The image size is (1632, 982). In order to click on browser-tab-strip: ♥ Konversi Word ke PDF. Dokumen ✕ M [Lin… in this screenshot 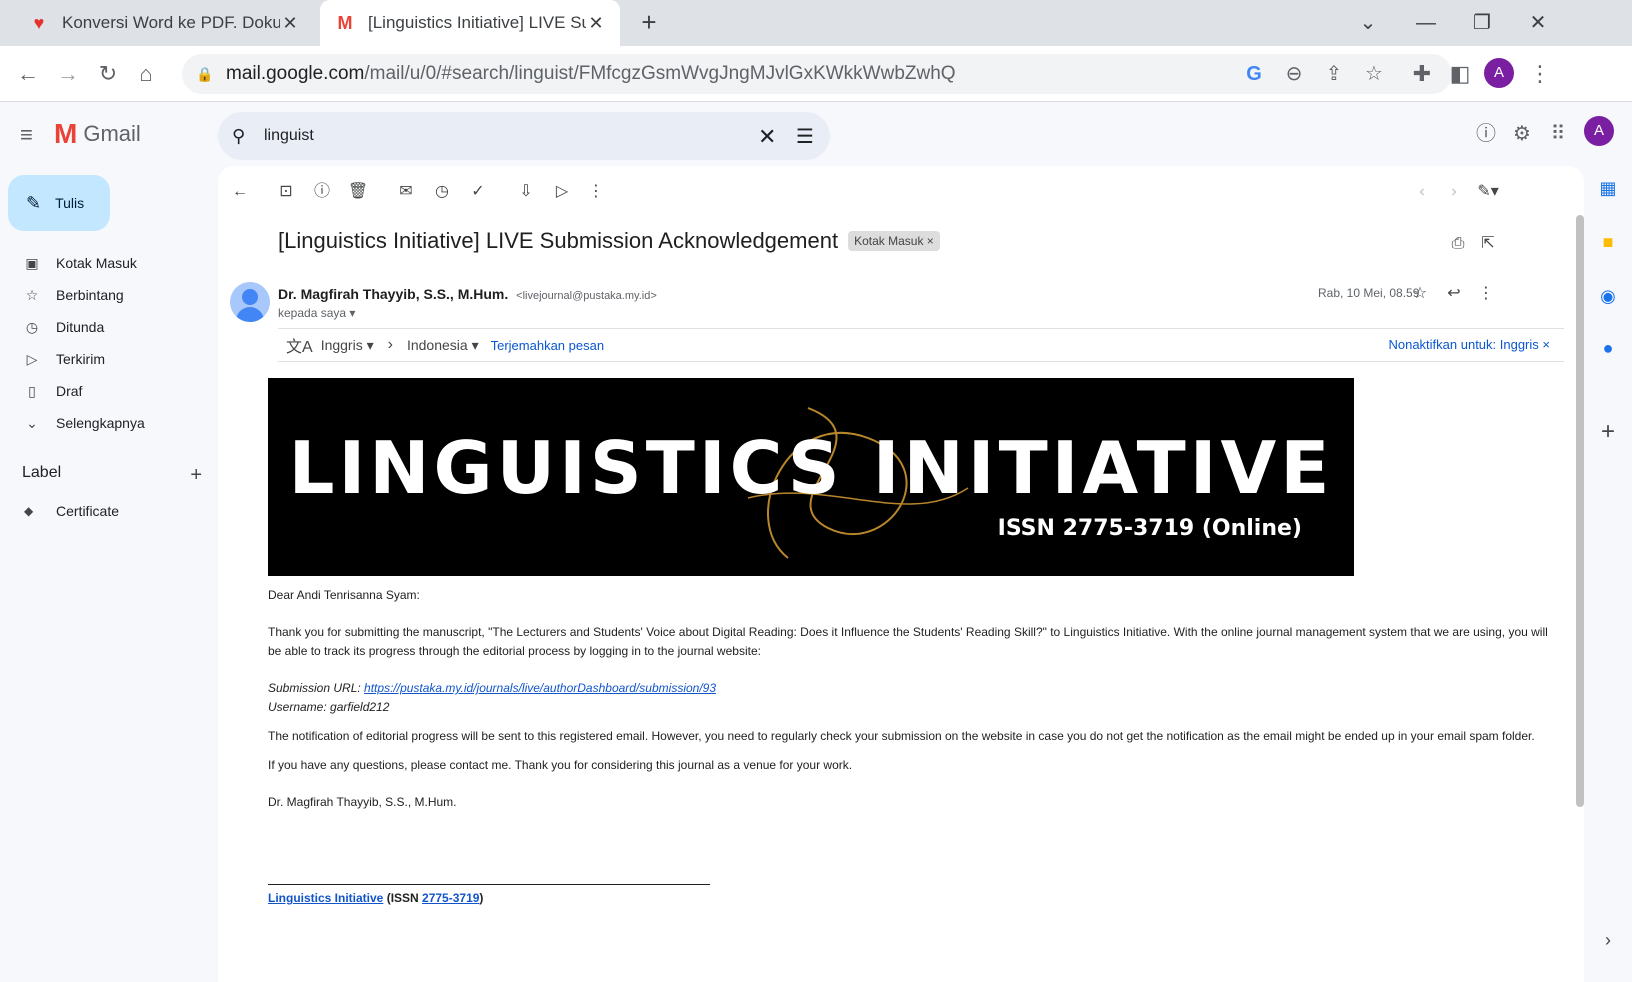, I will do `click(816, 23)`.